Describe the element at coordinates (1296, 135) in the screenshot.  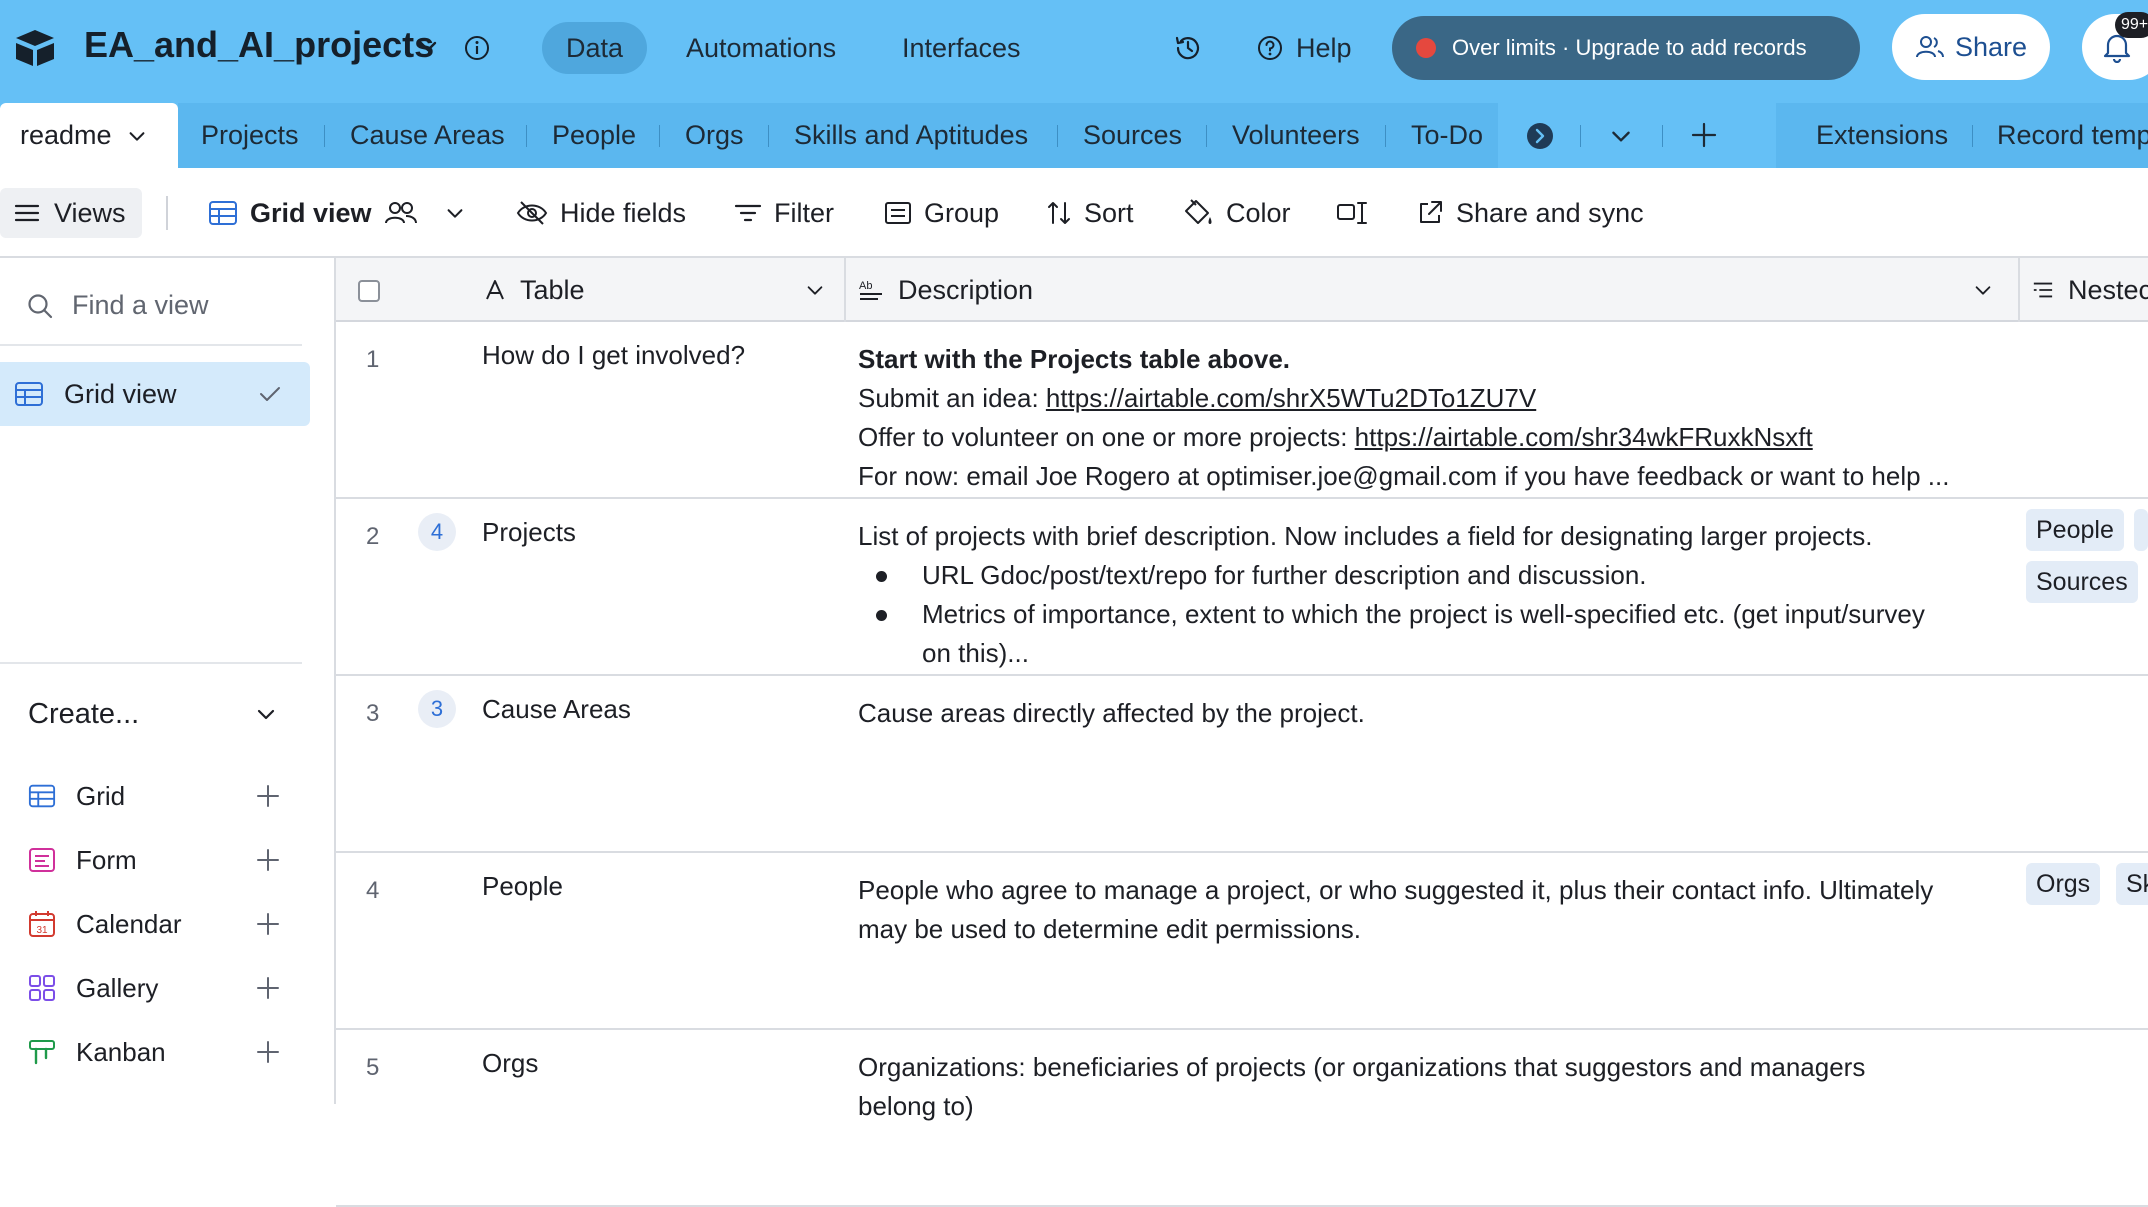
I see `tab-volunteers: Volunteers` at that location.